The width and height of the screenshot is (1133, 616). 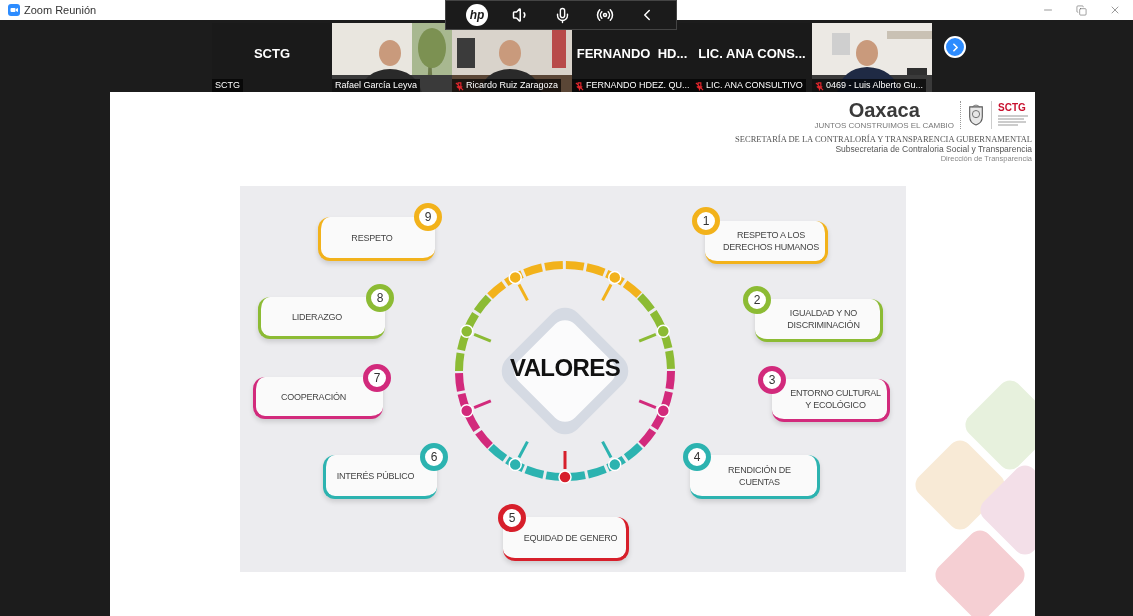 I want to click on participant-name: Ricardo Ruiz Zaragoza, so click(x=507, y=86).